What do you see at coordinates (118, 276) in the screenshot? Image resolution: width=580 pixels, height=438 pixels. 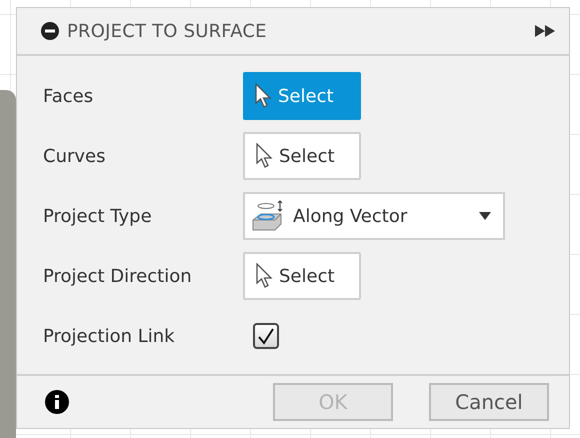 I see `field-label: Project Direction` at bounding box center [118, 276].